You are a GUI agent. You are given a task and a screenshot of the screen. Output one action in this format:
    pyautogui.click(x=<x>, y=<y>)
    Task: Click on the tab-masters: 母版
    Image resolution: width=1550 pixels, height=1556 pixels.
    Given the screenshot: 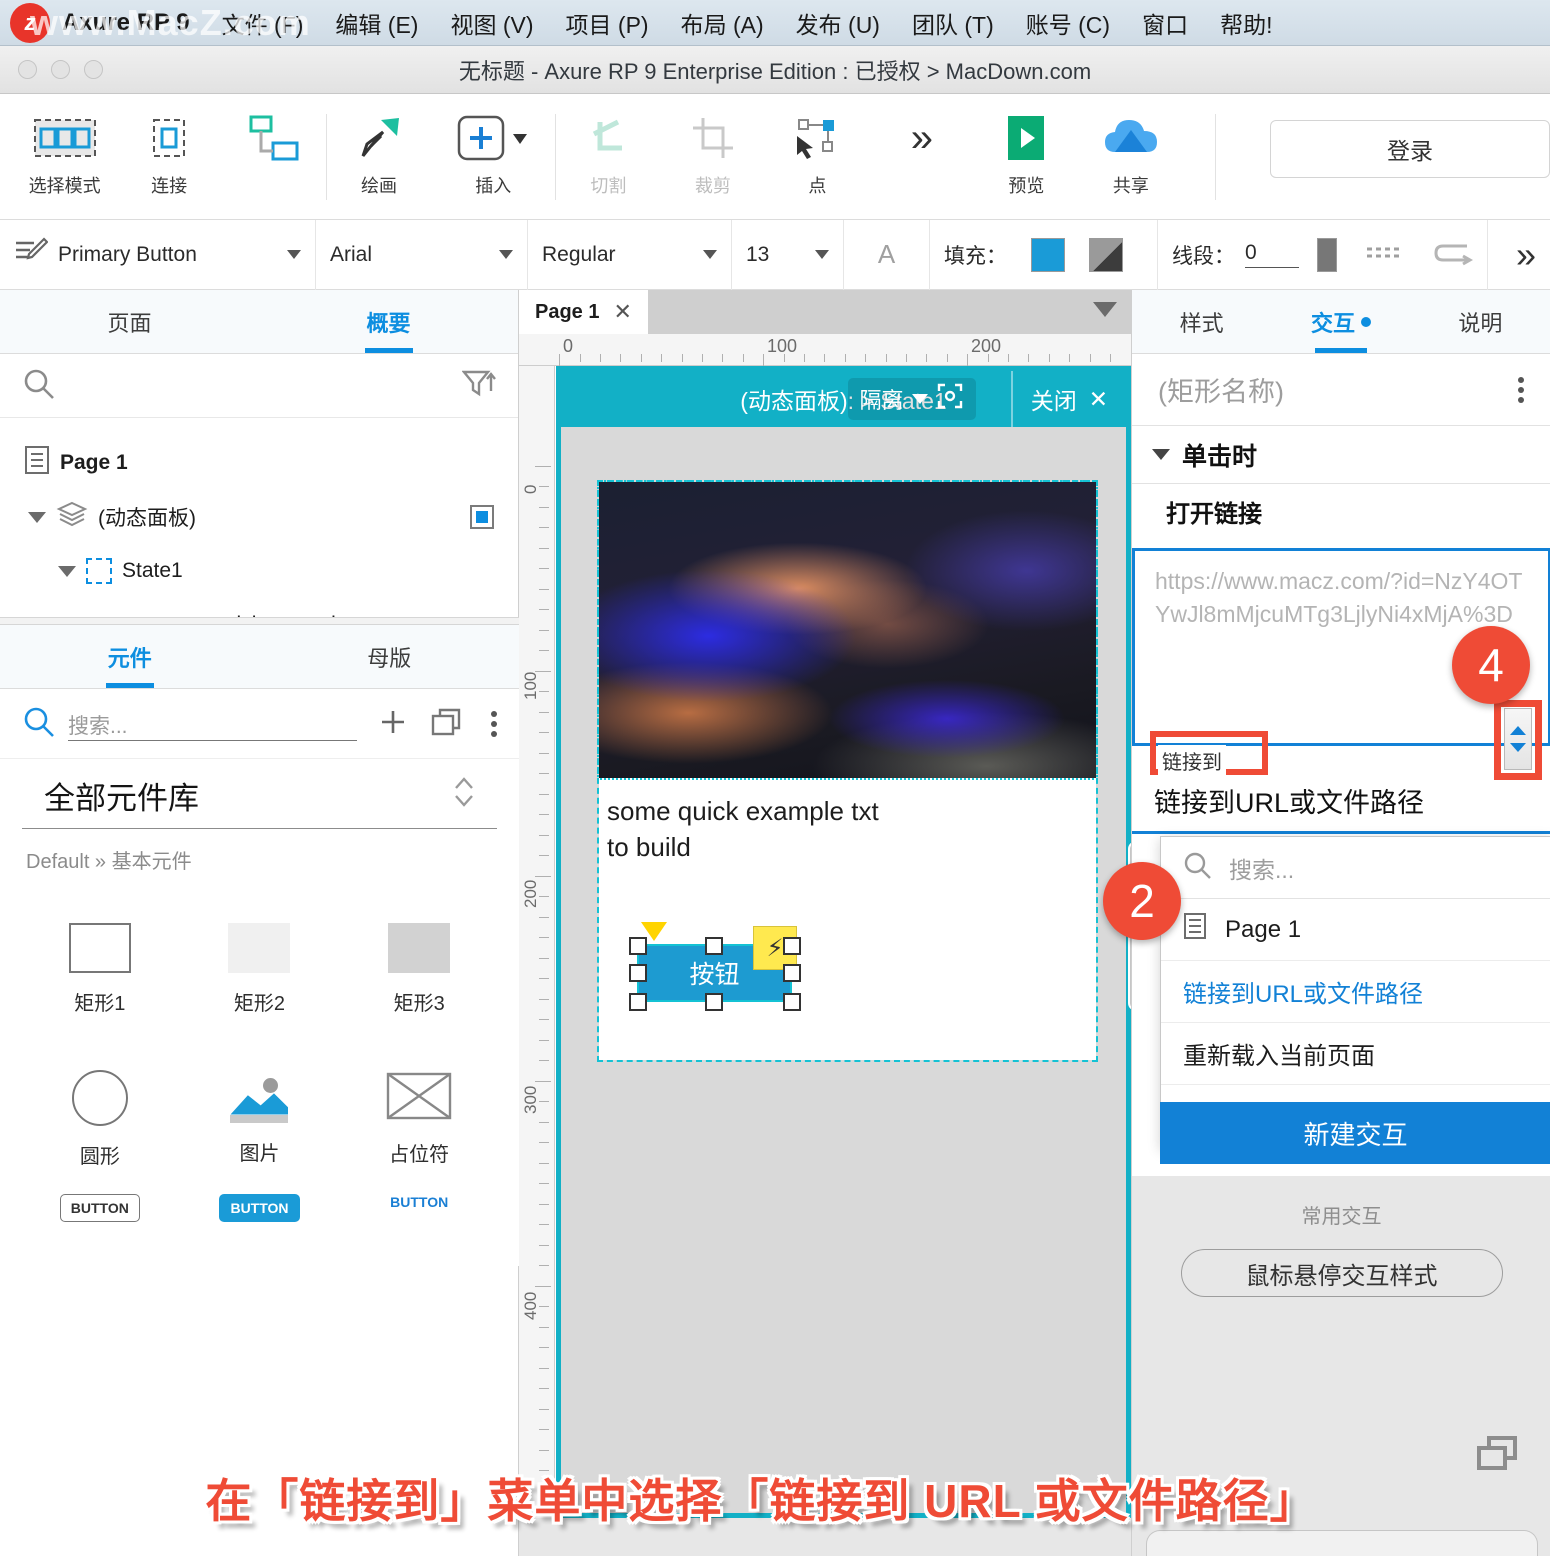 What is the action you would take?
    pyautogui.click(x=390, y=656)
    